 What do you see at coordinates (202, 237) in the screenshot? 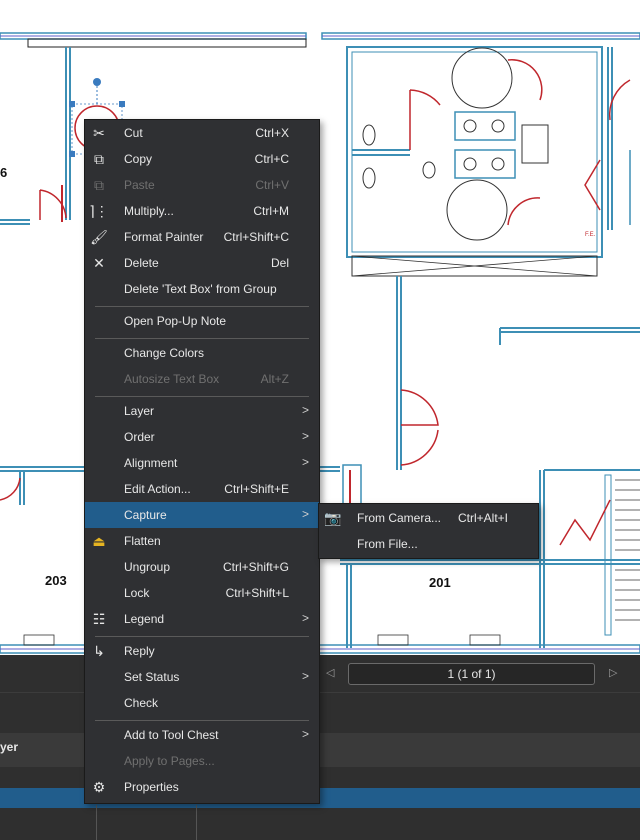
I see `menu-item-format-painter: 🖌 Format Painter Ctrl+Shift+C` at bounding box center [202, 237].